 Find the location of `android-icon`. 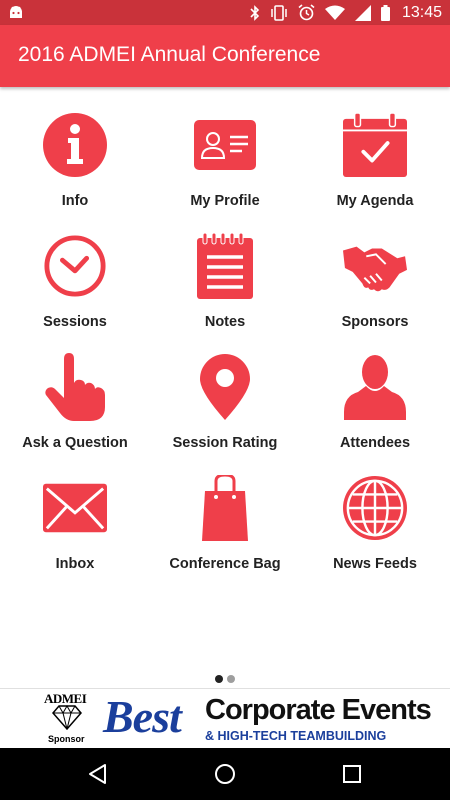

android-icon is located at coordinates (16, 12).